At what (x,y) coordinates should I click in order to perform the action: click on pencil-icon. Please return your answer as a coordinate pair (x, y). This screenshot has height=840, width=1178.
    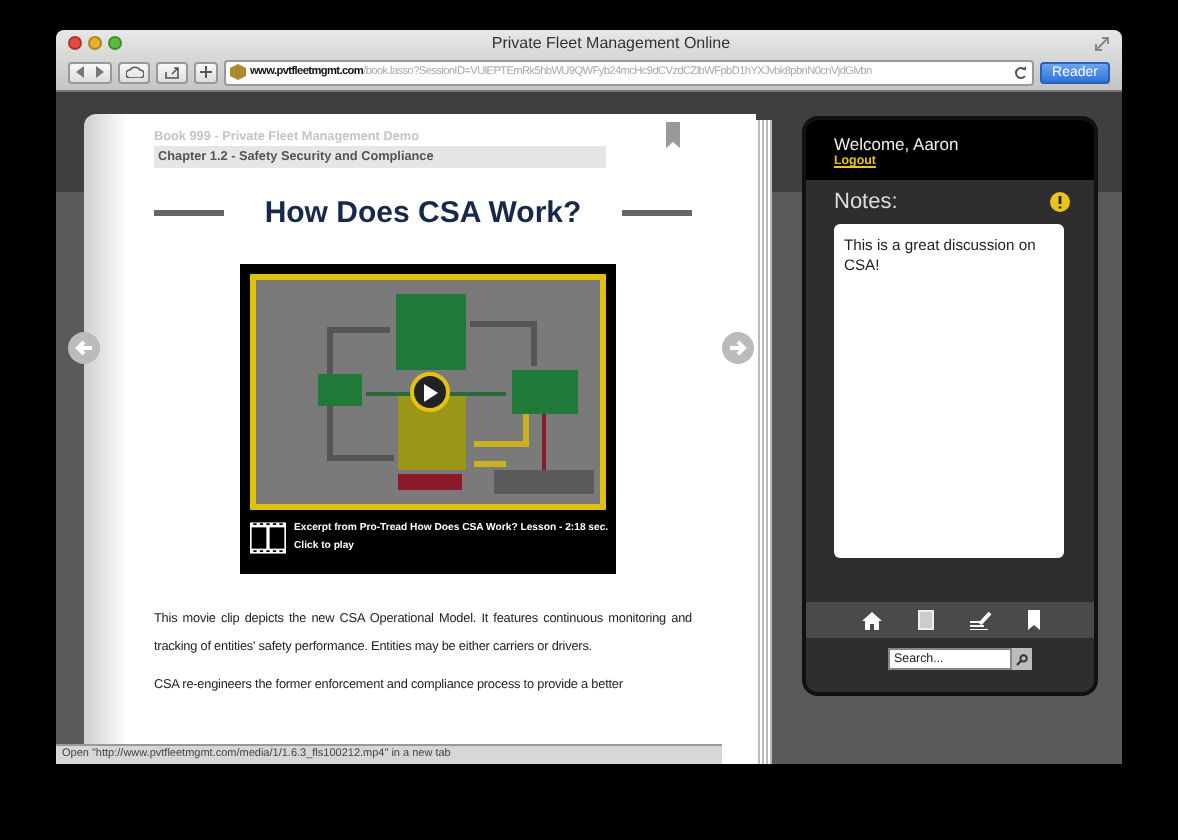
    Looking at the image, I should click on (980, 620).